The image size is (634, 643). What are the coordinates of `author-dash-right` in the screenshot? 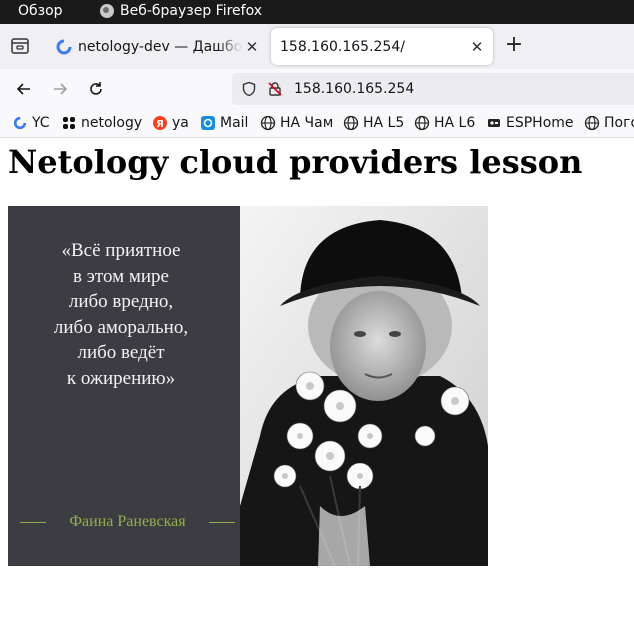 It's located at (222, 522).